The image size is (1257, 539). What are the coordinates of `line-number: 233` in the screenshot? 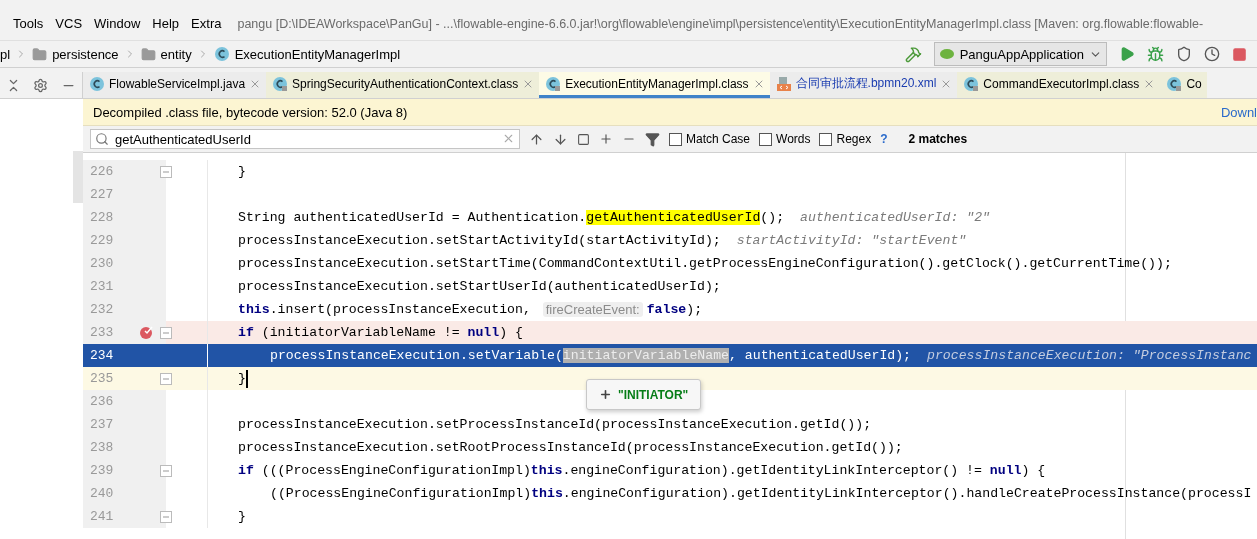 It's located at (102, 332).